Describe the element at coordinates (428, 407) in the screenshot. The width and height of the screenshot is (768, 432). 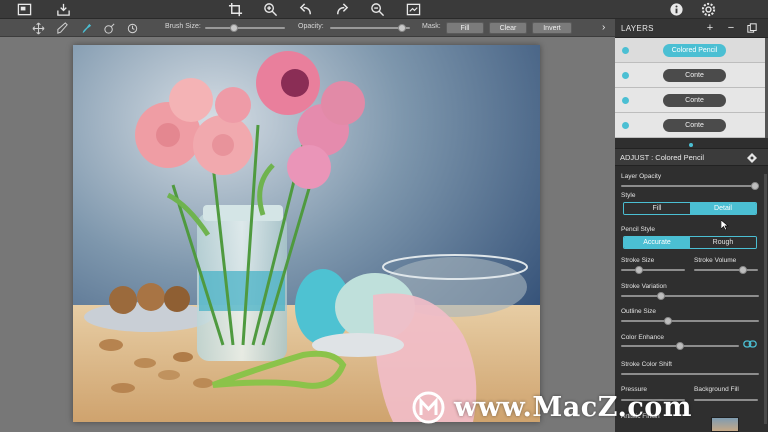
I see `watermark-logo-icon` at that location.